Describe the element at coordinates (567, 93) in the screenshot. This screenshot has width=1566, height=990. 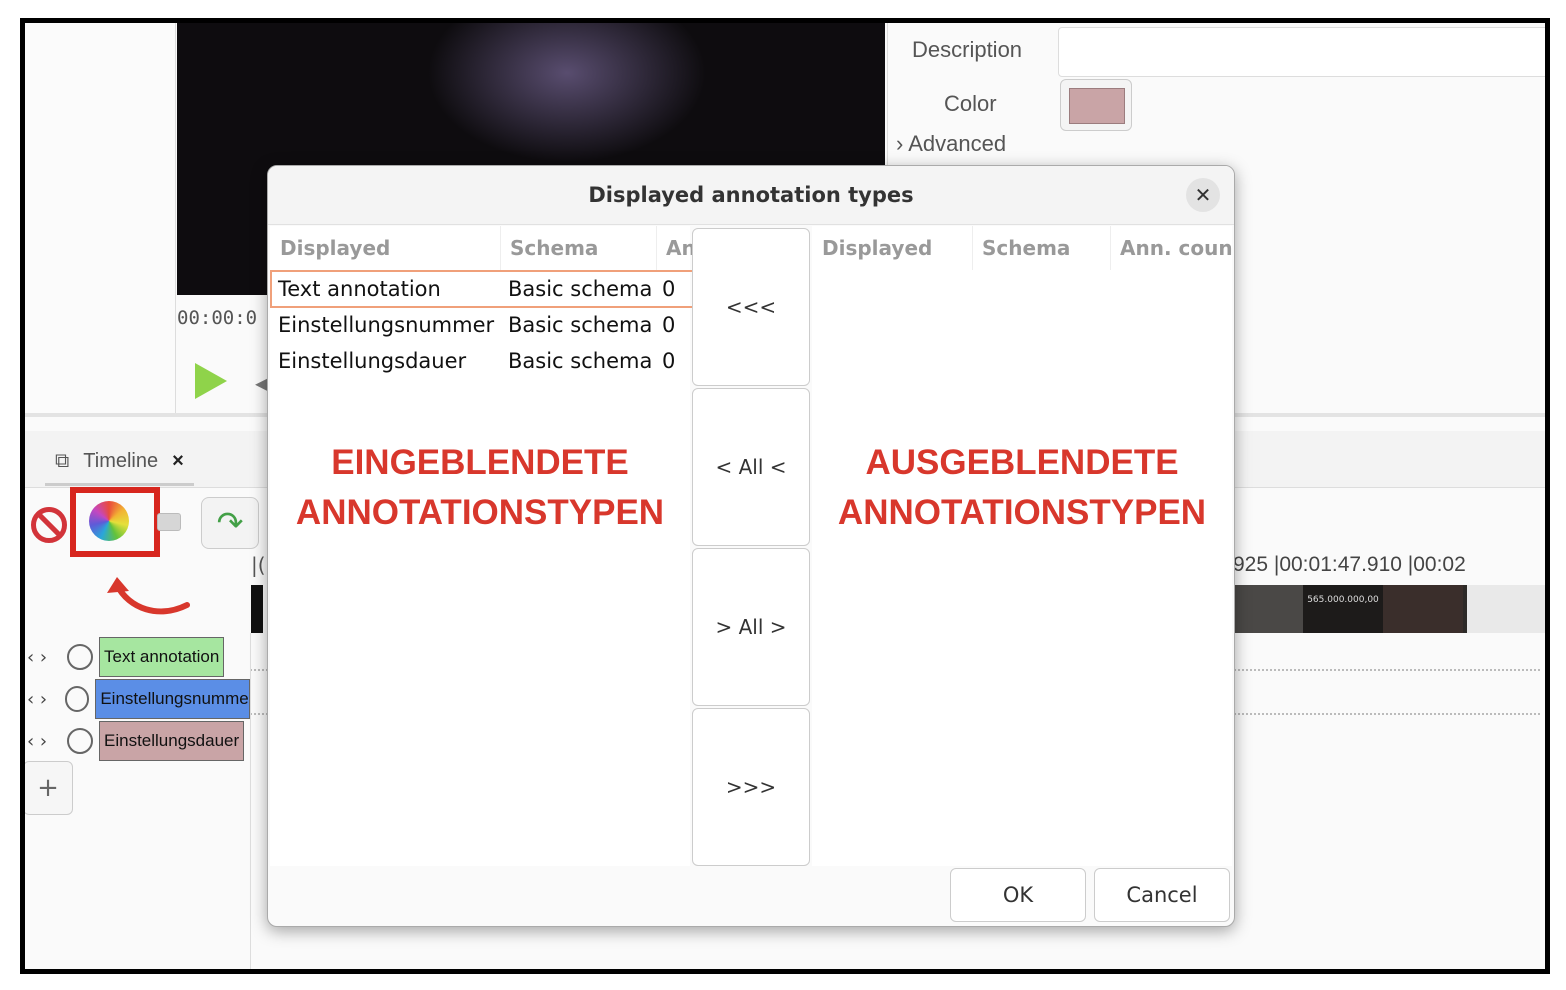
I see `video-light-streak` at that location.